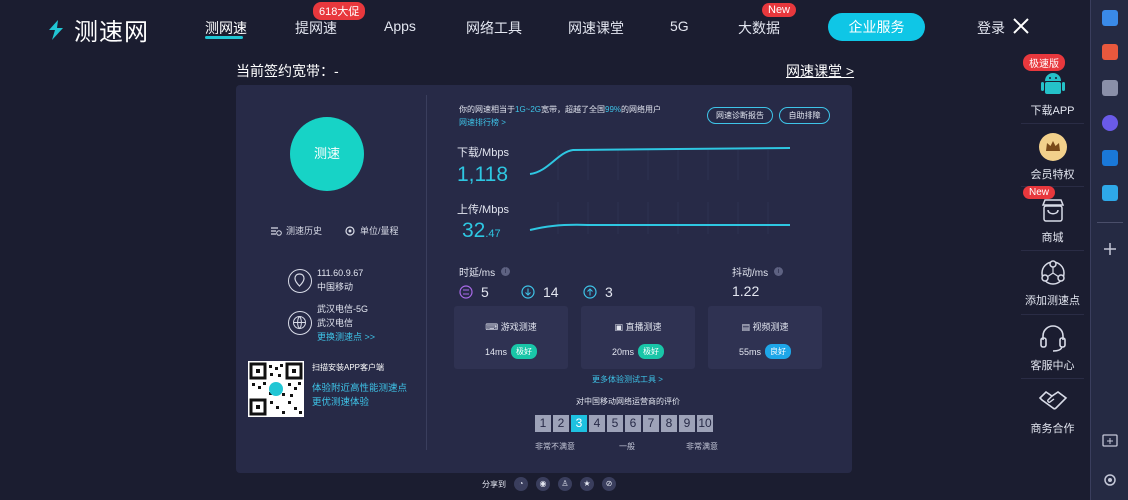 This screenshot has height=500, width=1128. Describe the element at coordinates (487, 109) in the screenshot. I see `desc-prefix: 你的网速相当于` at that location.